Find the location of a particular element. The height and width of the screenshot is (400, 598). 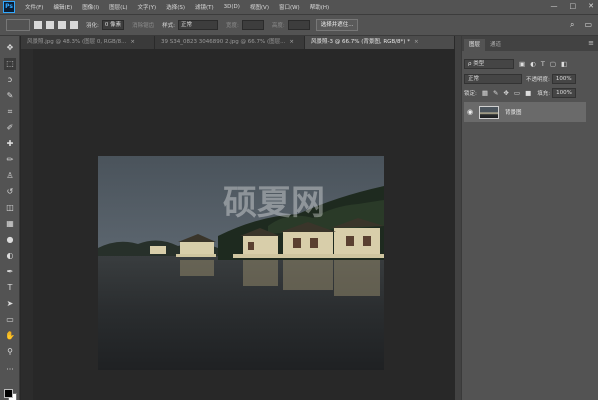

lock-all-icon: ■ is located at coordinates (528, 93).